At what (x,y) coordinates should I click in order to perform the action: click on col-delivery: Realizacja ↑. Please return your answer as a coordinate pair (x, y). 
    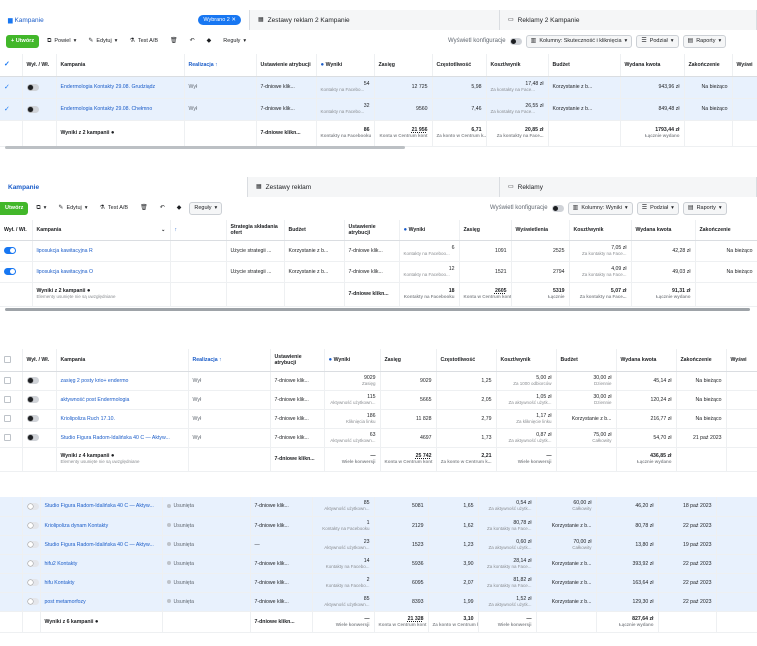
    Looking at the image, I should click on (229, 360).